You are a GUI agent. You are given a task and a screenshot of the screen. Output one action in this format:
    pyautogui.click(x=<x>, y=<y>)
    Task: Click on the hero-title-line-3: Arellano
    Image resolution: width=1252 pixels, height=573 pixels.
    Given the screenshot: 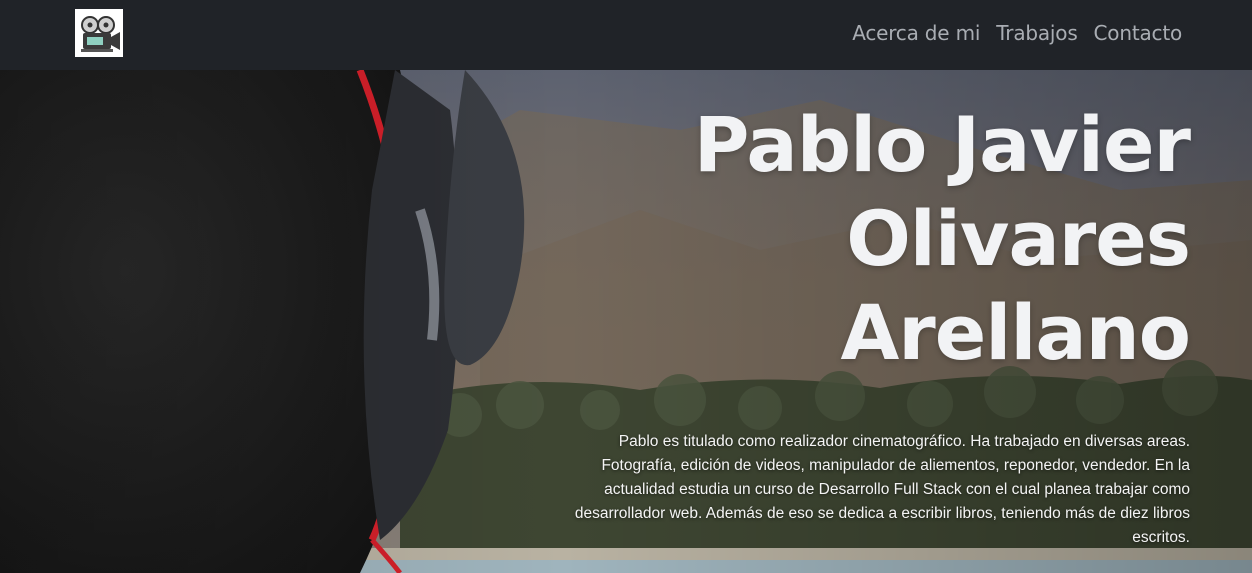 What is the action you would take?
    pyautogui.click(x=1015, y=332)
    